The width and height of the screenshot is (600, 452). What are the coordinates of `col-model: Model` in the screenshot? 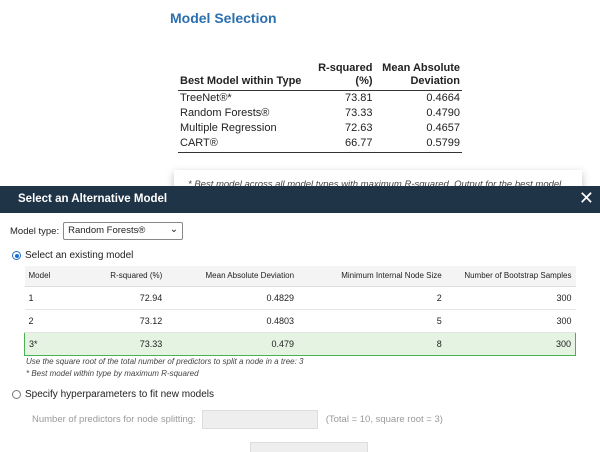 It's located at (49, 276).